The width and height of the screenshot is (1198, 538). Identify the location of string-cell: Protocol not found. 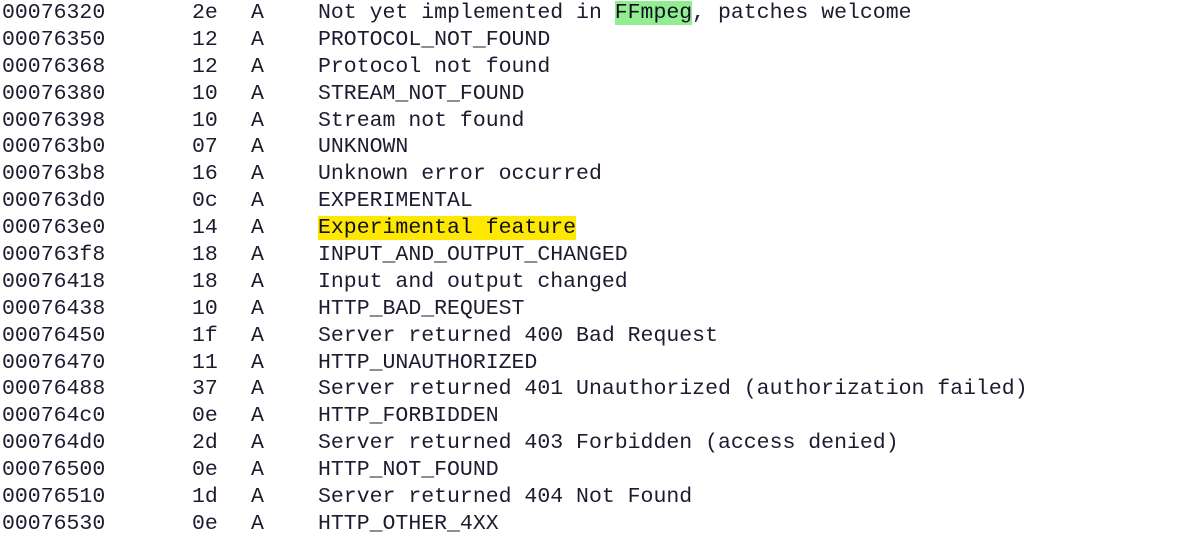
(434, 67).